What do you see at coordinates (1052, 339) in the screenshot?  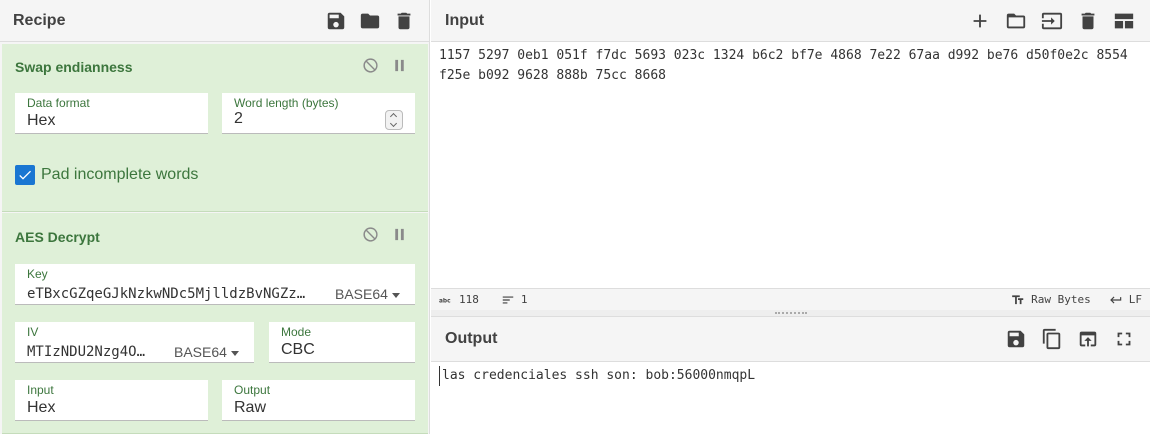 I see `copy-icon` at bounding box center [1052, 339].